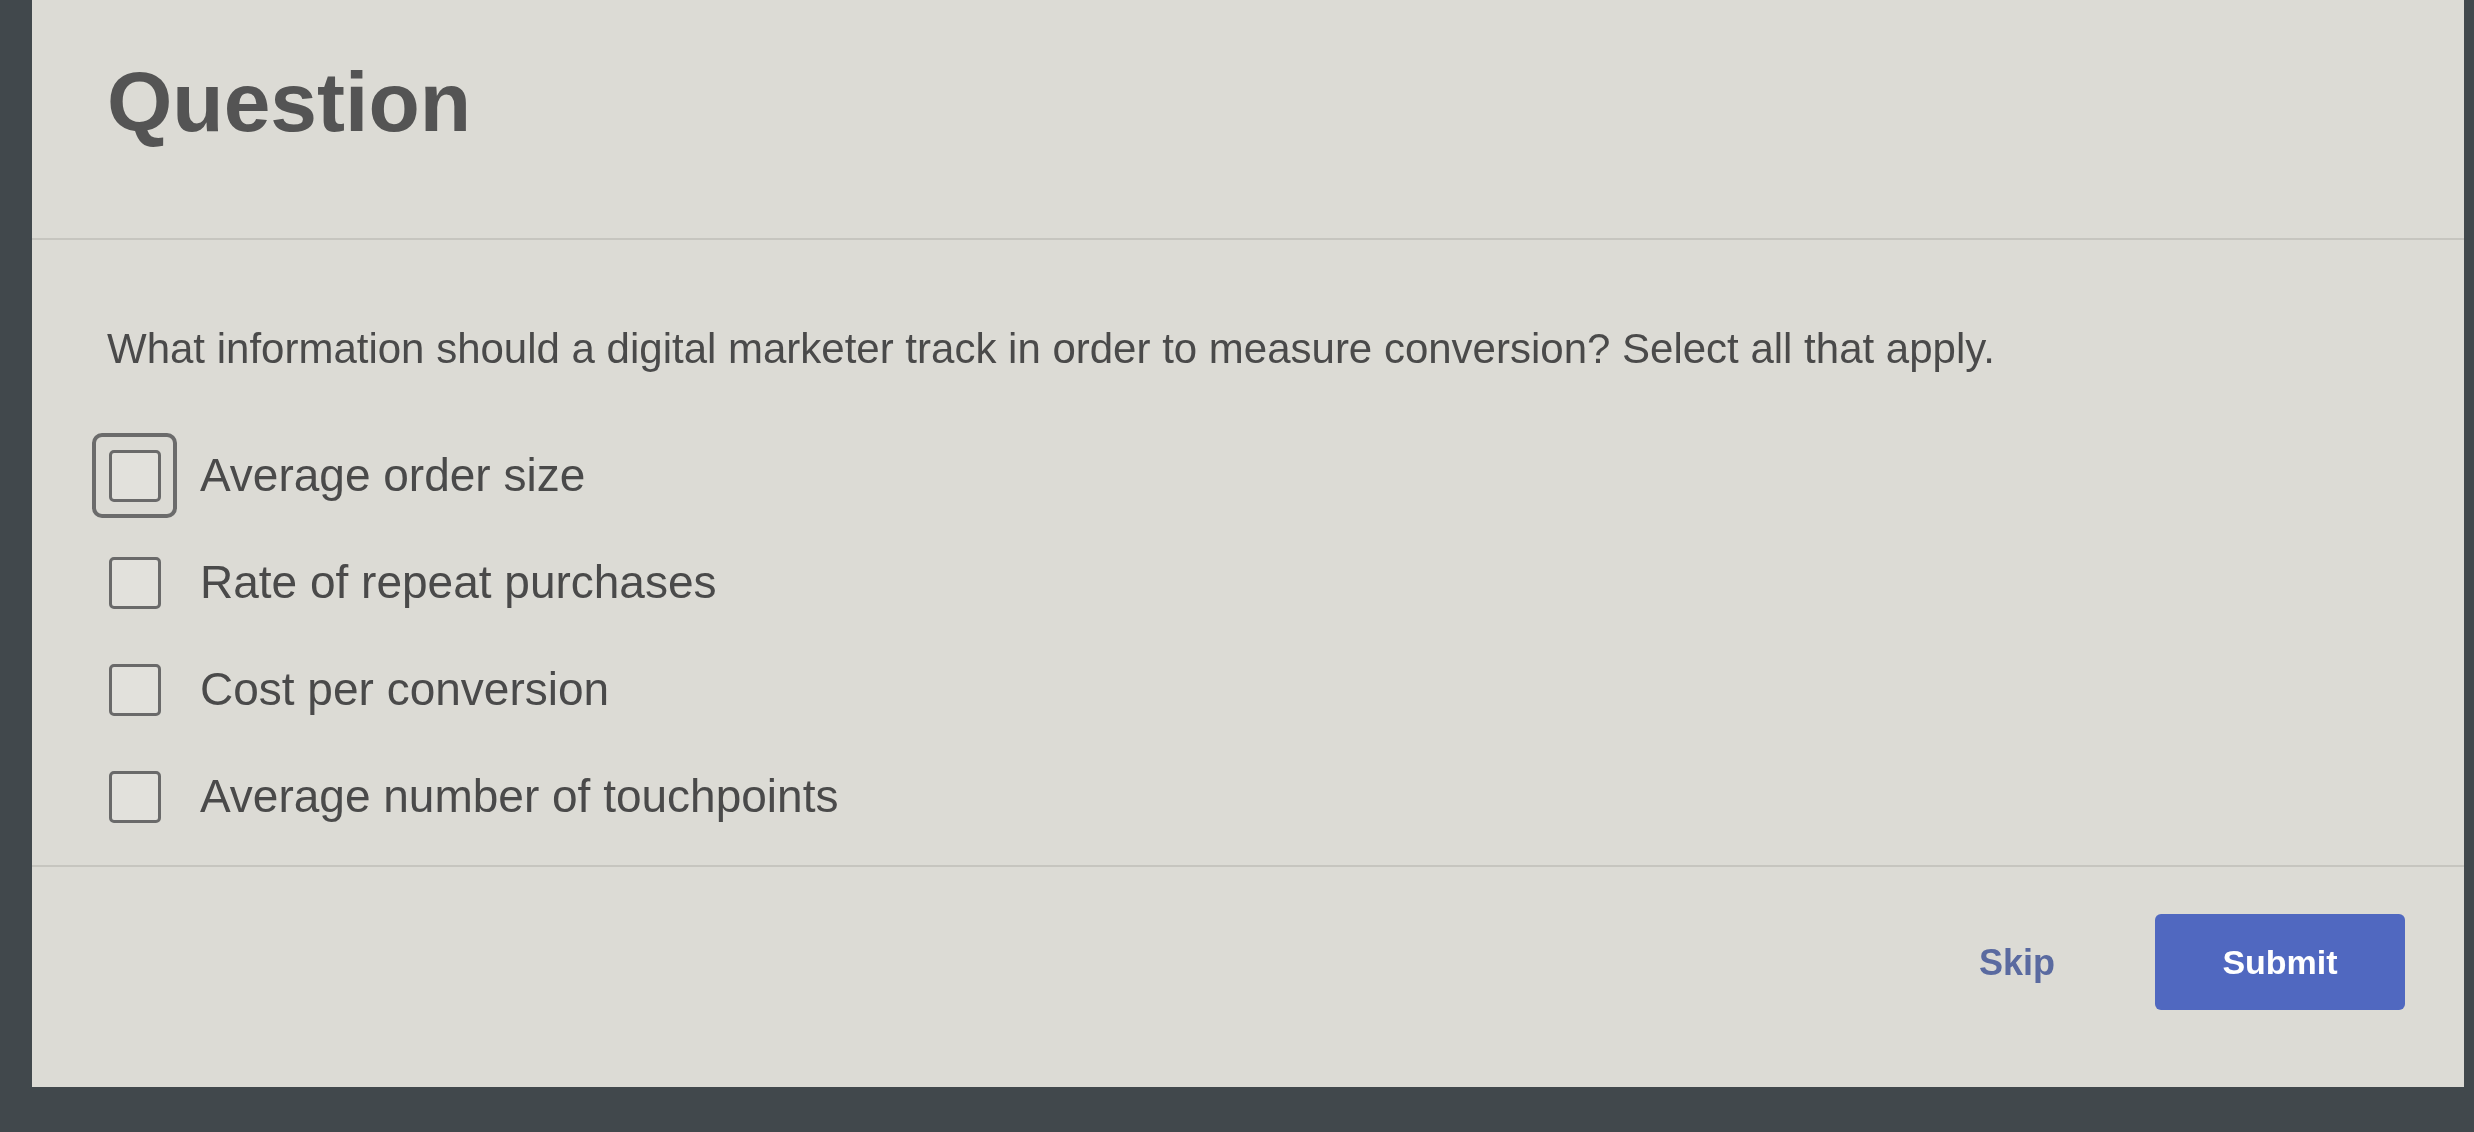 Image resolution: width=2474 pixels, height=1132 pixels. I want to click on question-title: Question, so click(289, 102).